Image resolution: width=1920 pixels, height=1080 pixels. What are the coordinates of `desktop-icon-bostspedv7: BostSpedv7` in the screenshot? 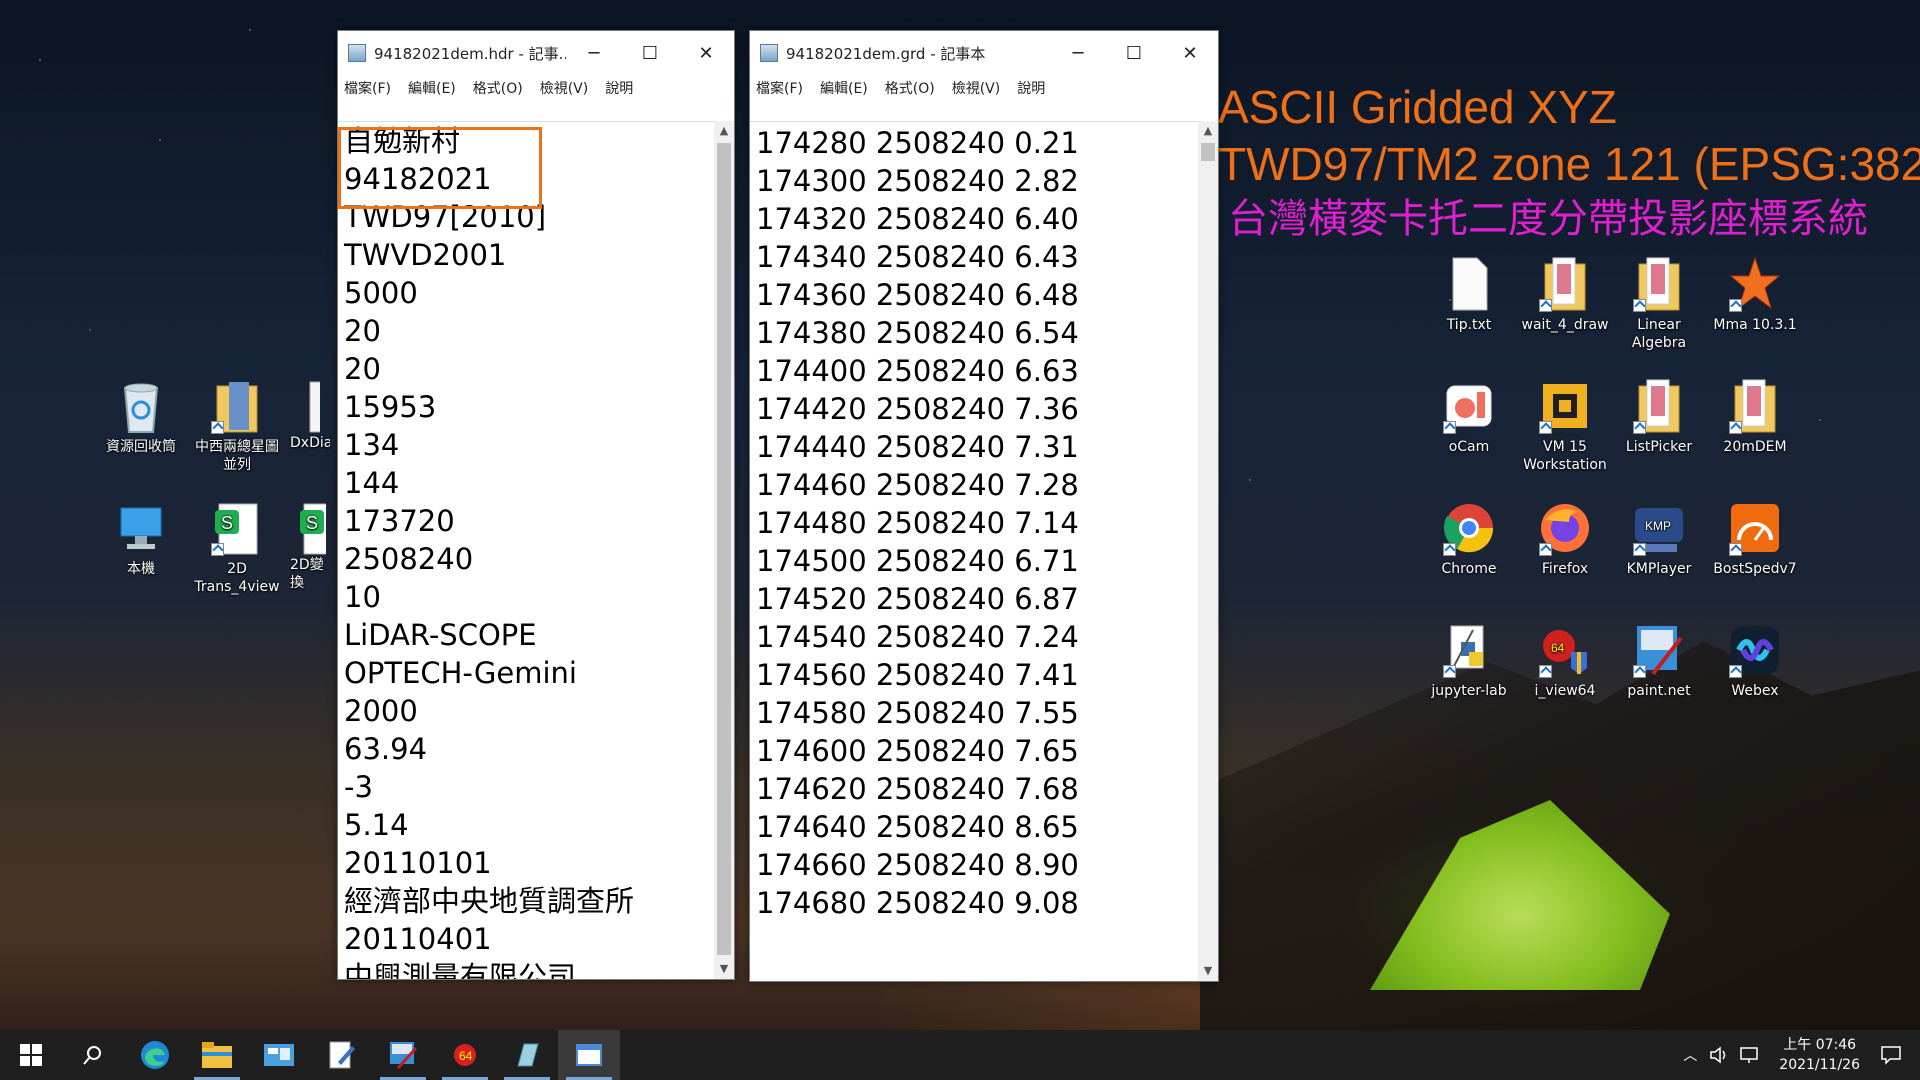 It's located at (1755, 539).